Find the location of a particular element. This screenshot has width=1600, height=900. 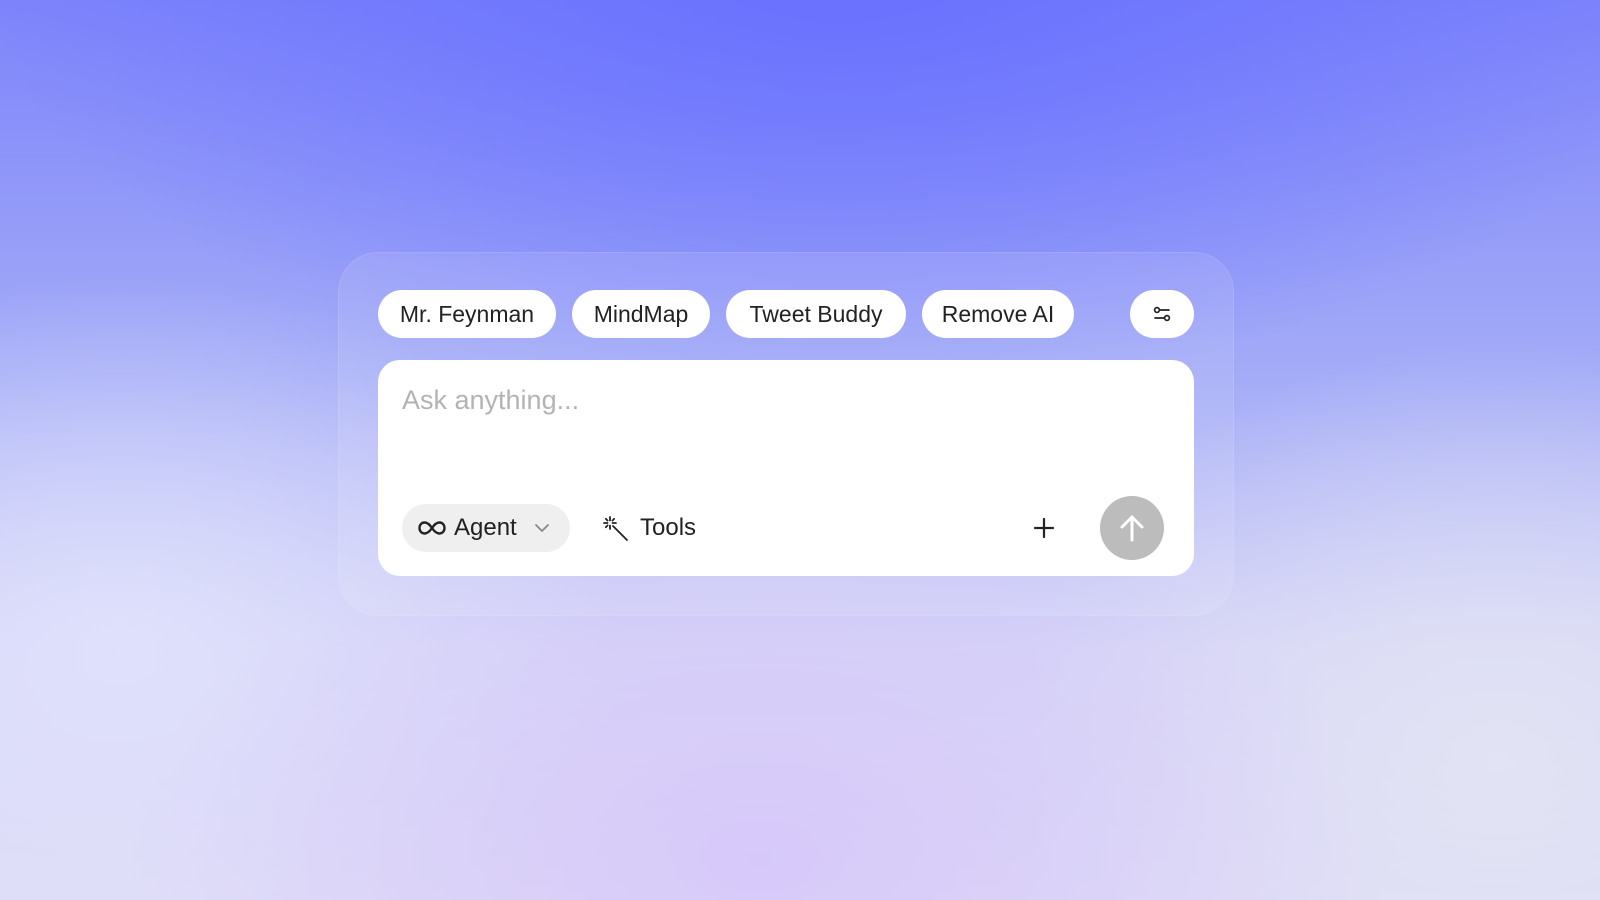

add-attachment-button is located at coordinates (1044, 528).